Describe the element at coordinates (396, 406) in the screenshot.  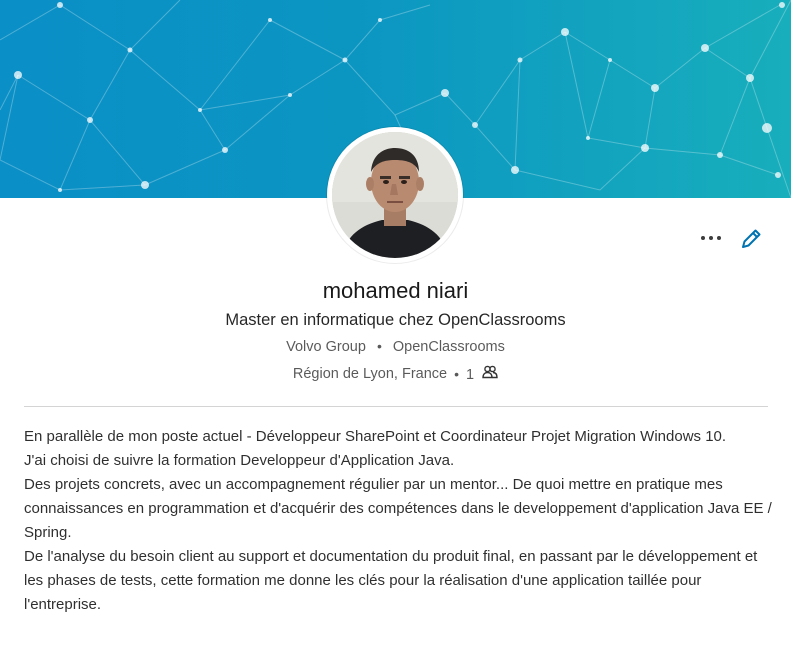
I see `section-divider` at that location.